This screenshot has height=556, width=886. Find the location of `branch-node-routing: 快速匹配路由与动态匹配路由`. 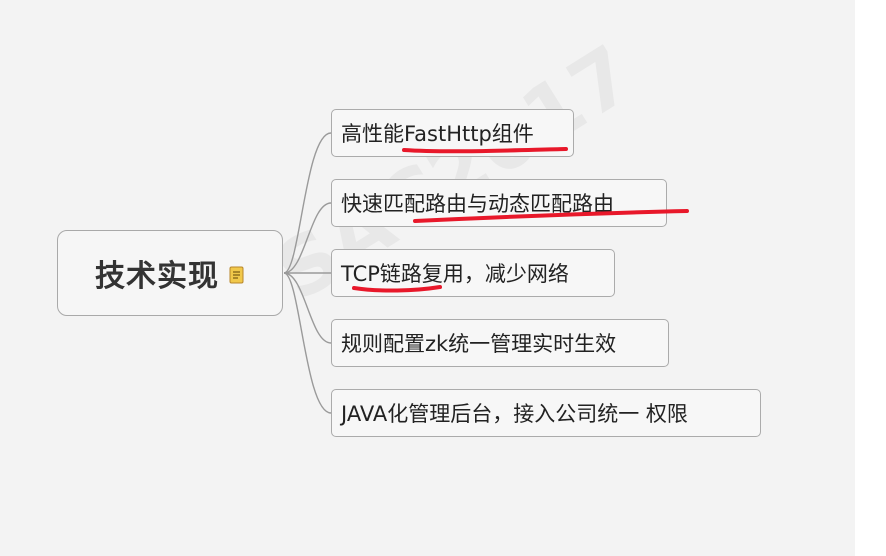

branch-node-routing: 快速匹配路由与动态匹配路由 is located at coordinates (499, 203).